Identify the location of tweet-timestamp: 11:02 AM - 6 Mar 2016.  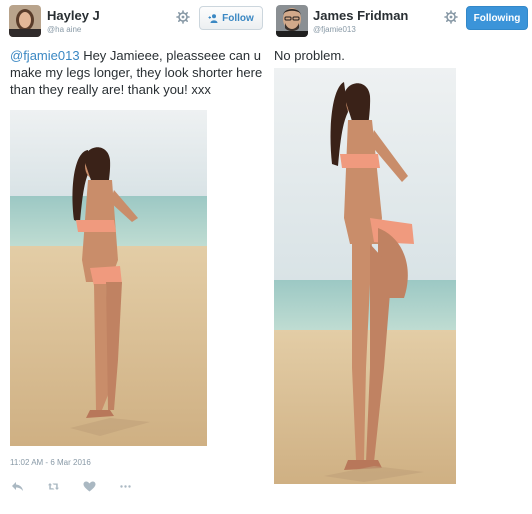
(50, 462).